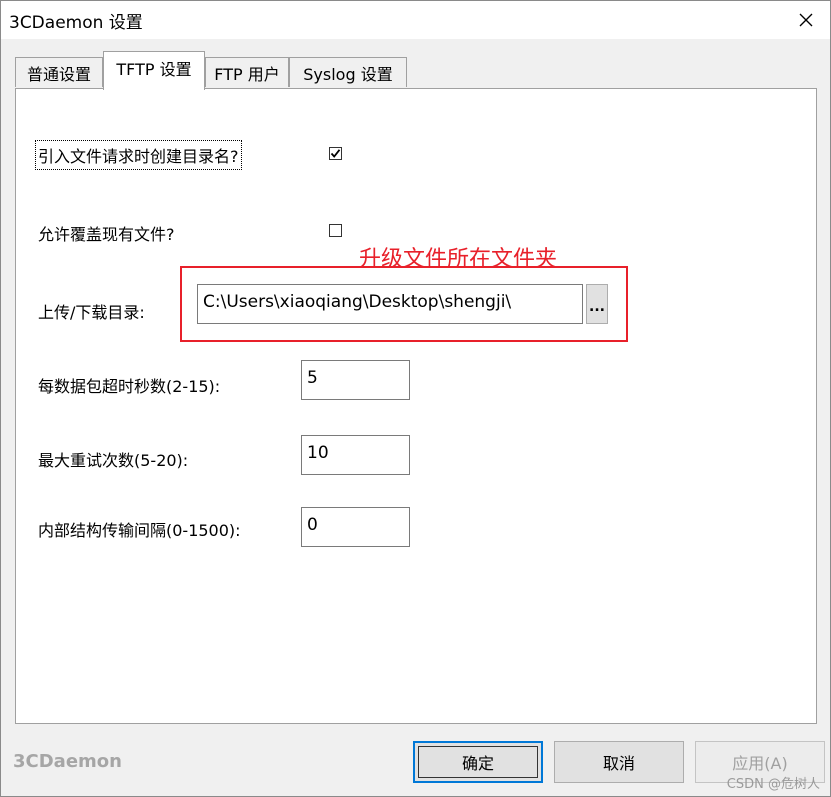  I want to click on tab-general-settings: 普通设置, so click(59, 72).